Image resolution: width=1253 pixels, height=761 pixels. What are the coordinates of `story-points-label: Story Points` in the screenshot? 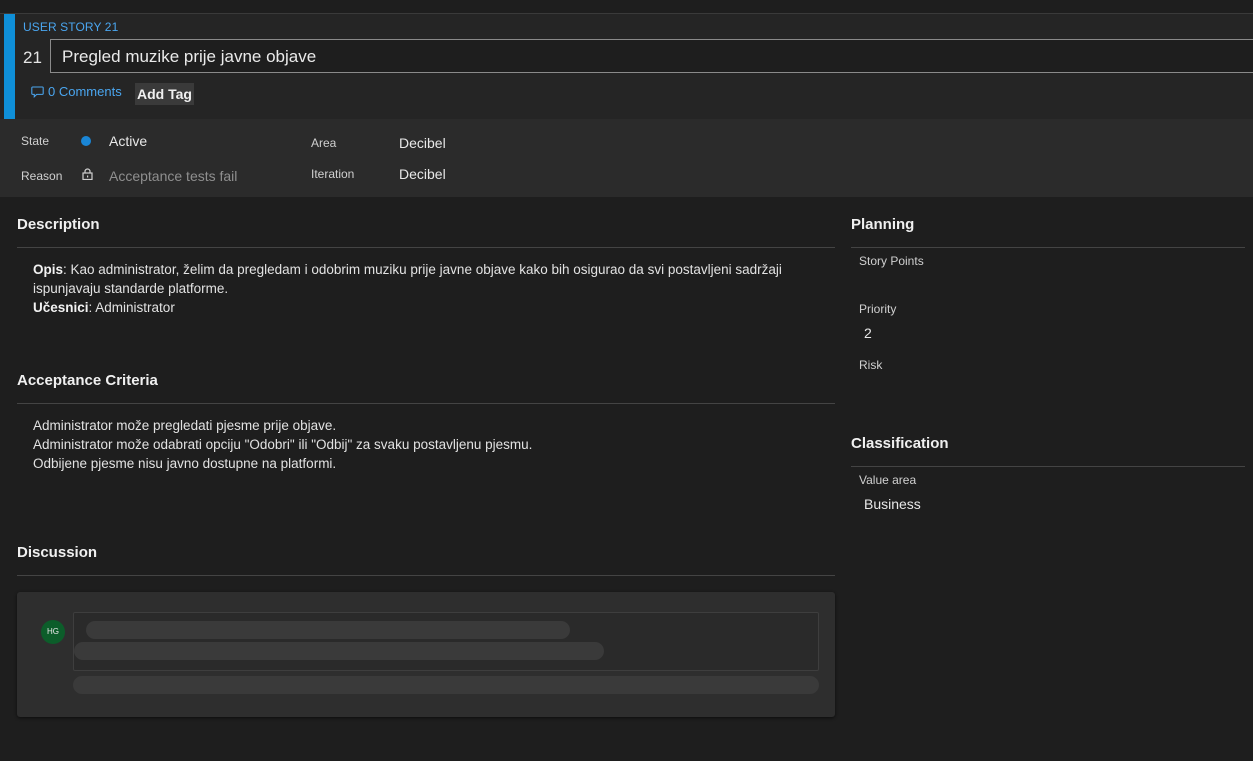 It's located at (891, 261).